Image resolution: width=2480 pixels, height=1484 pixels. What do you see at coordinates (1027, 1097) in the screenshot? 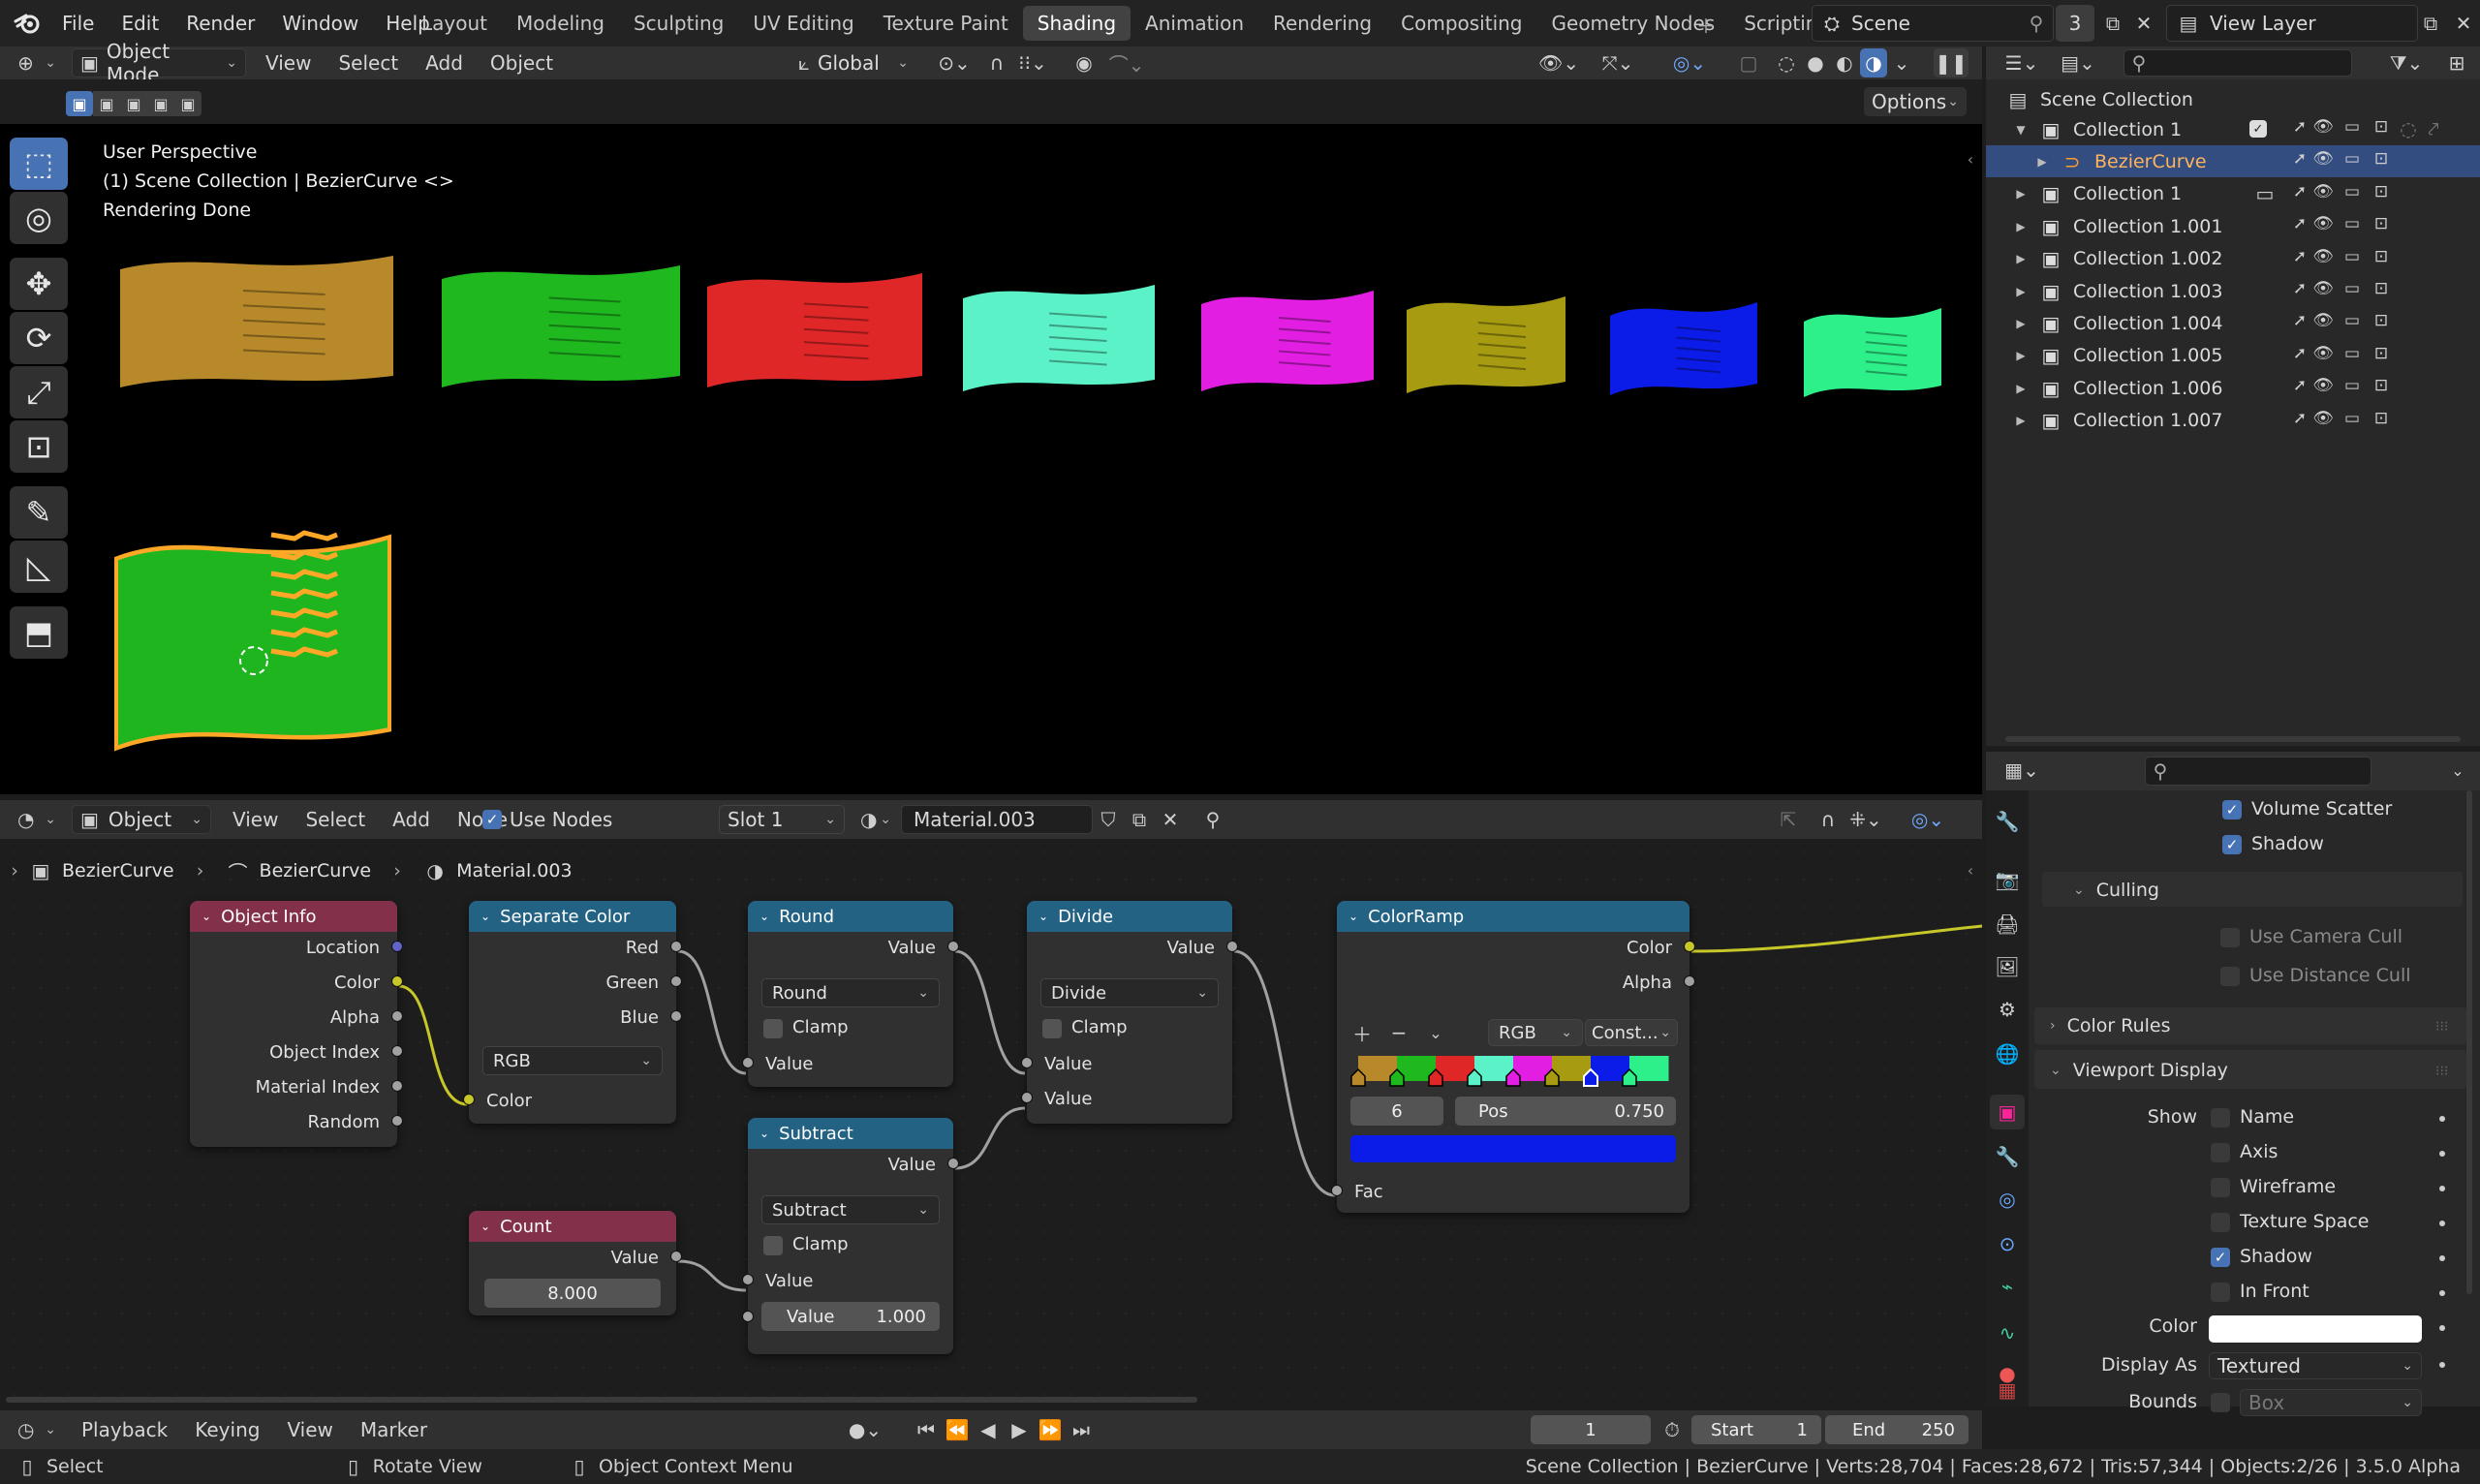
I see `divide-input-2-socket` at bounding box center [1027, 1097].